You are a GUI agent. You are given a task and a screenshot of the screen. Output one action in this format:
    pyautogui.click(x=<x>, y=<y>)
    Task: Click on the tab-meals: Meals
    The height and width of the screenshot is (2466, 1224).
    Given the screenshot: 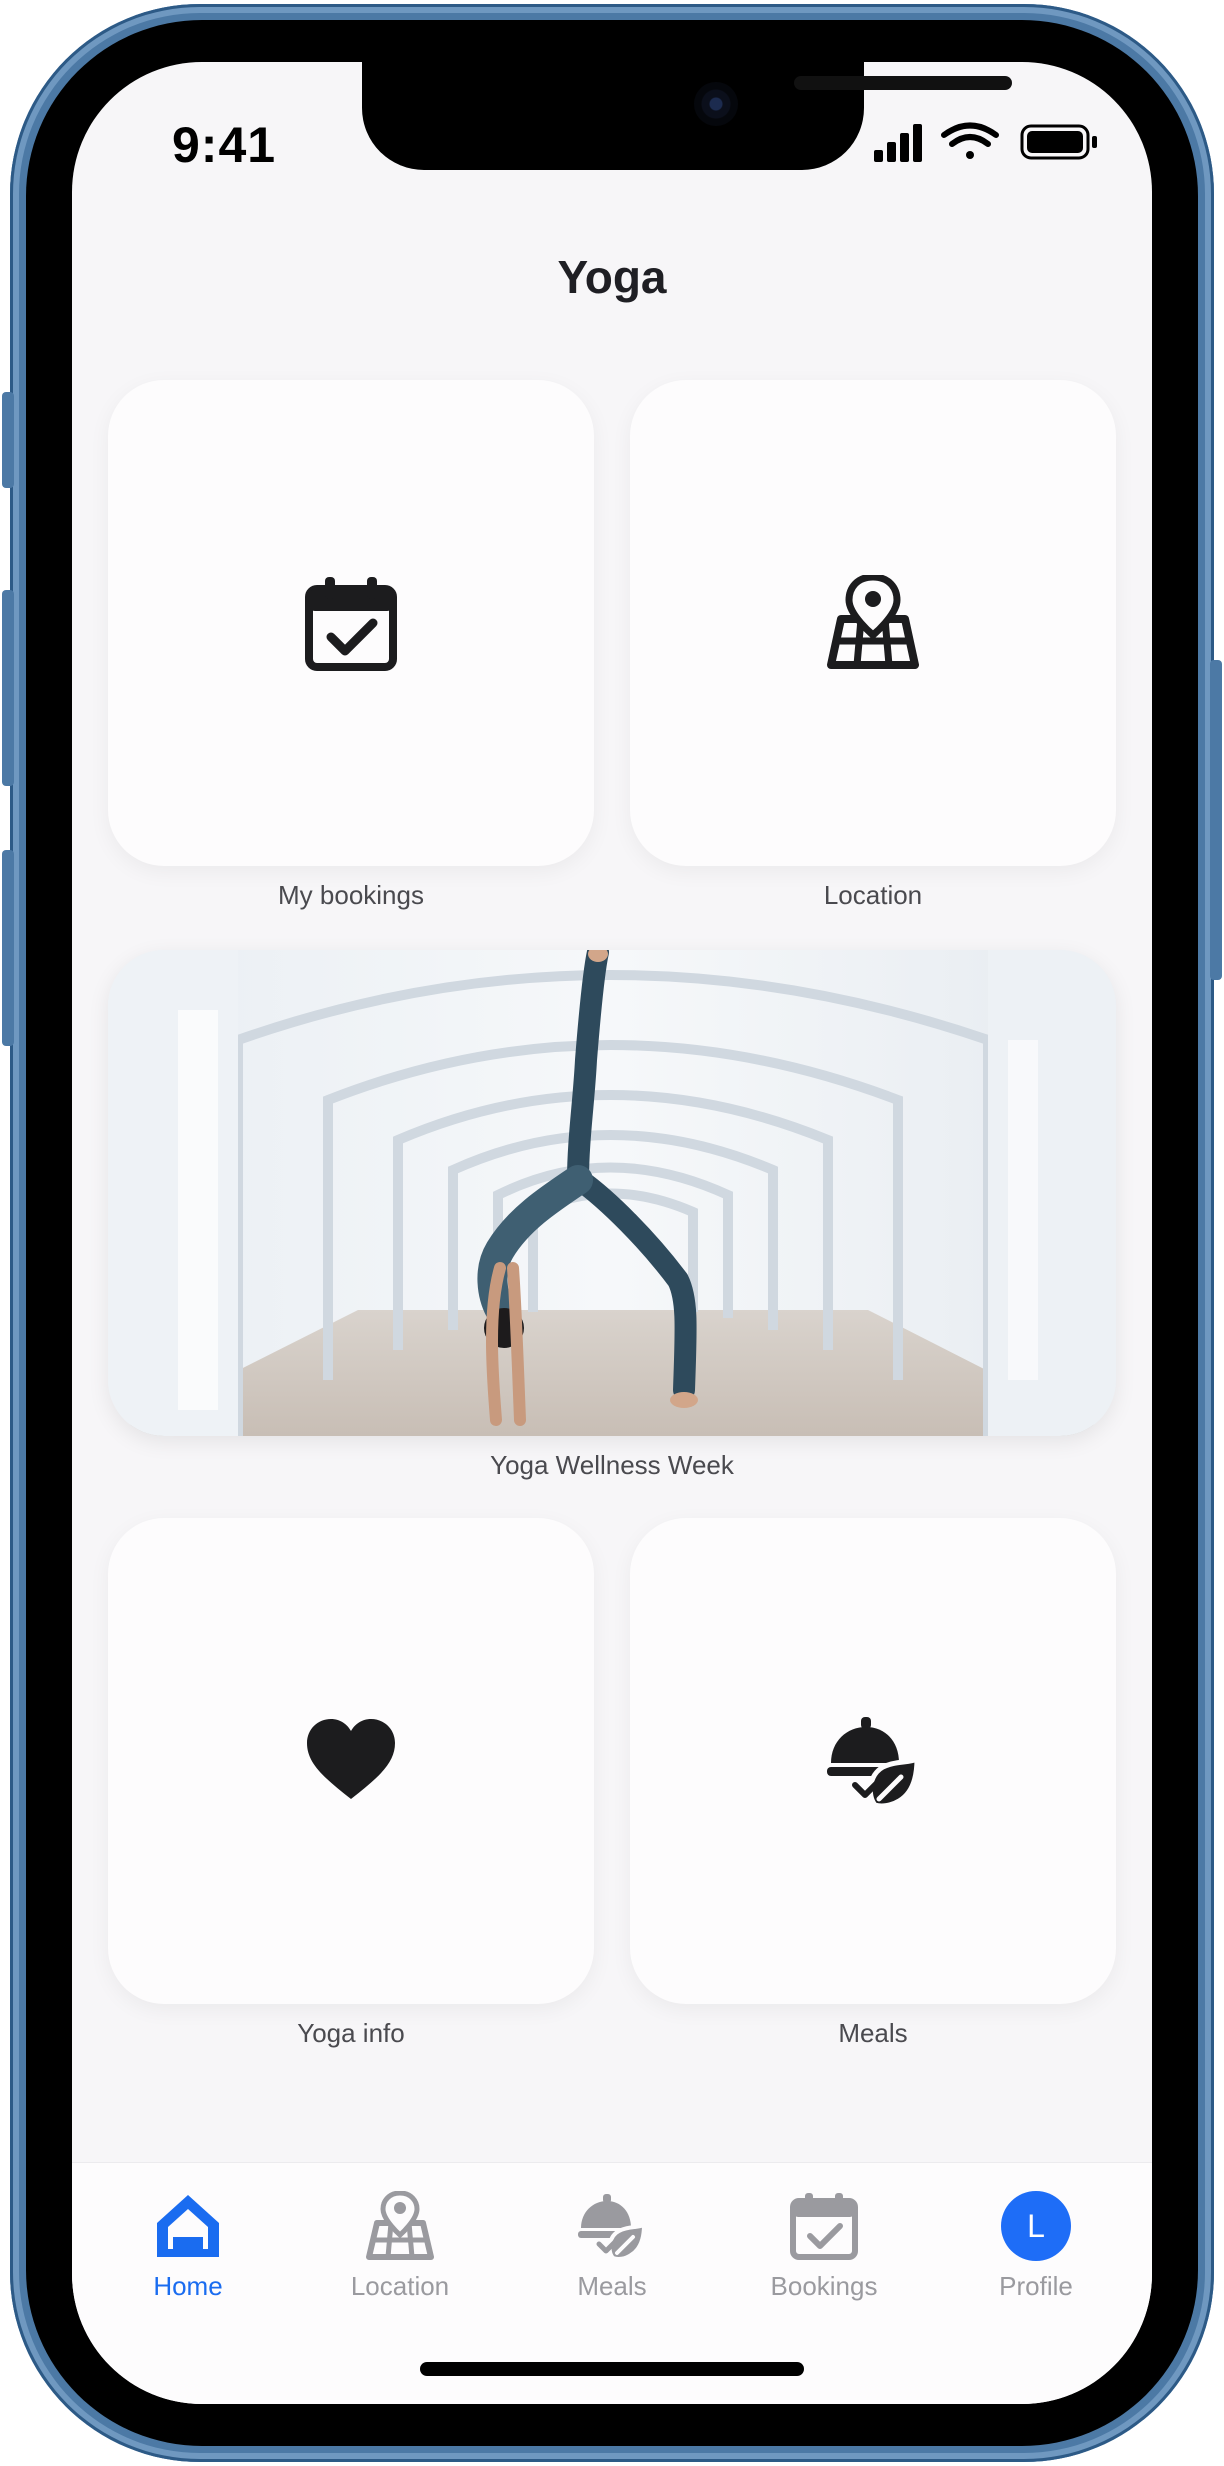 What is the action you would take?
    pyautogui.click(x=612, y=2256)
    